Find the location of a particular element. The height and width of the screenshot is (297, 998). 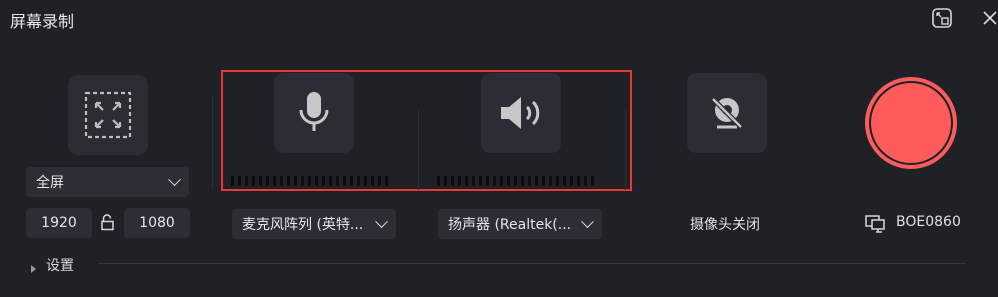

camera-toggle is located at coordinates (727, 113).